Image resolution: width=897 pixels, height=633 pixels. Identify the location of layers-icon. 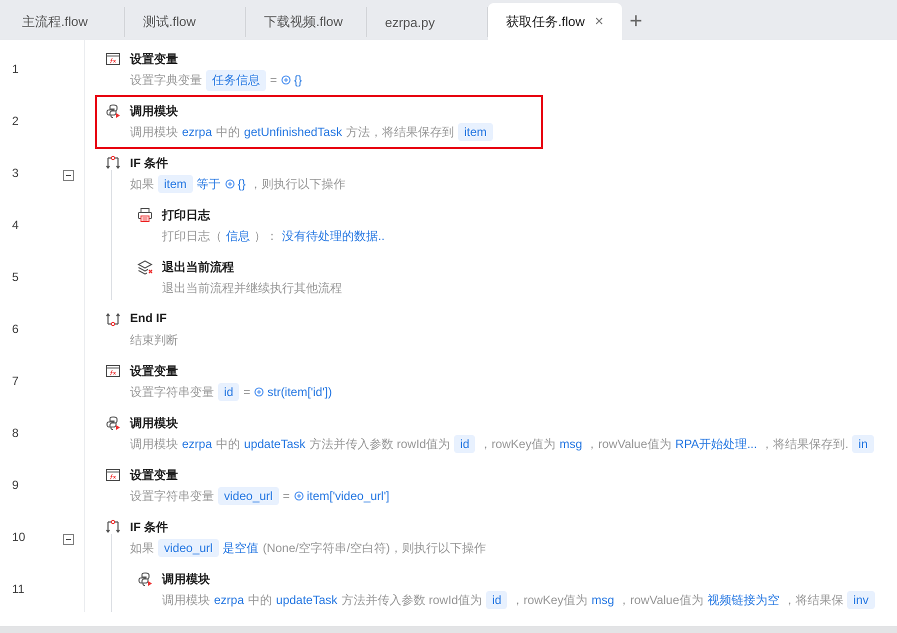
(145, 267).